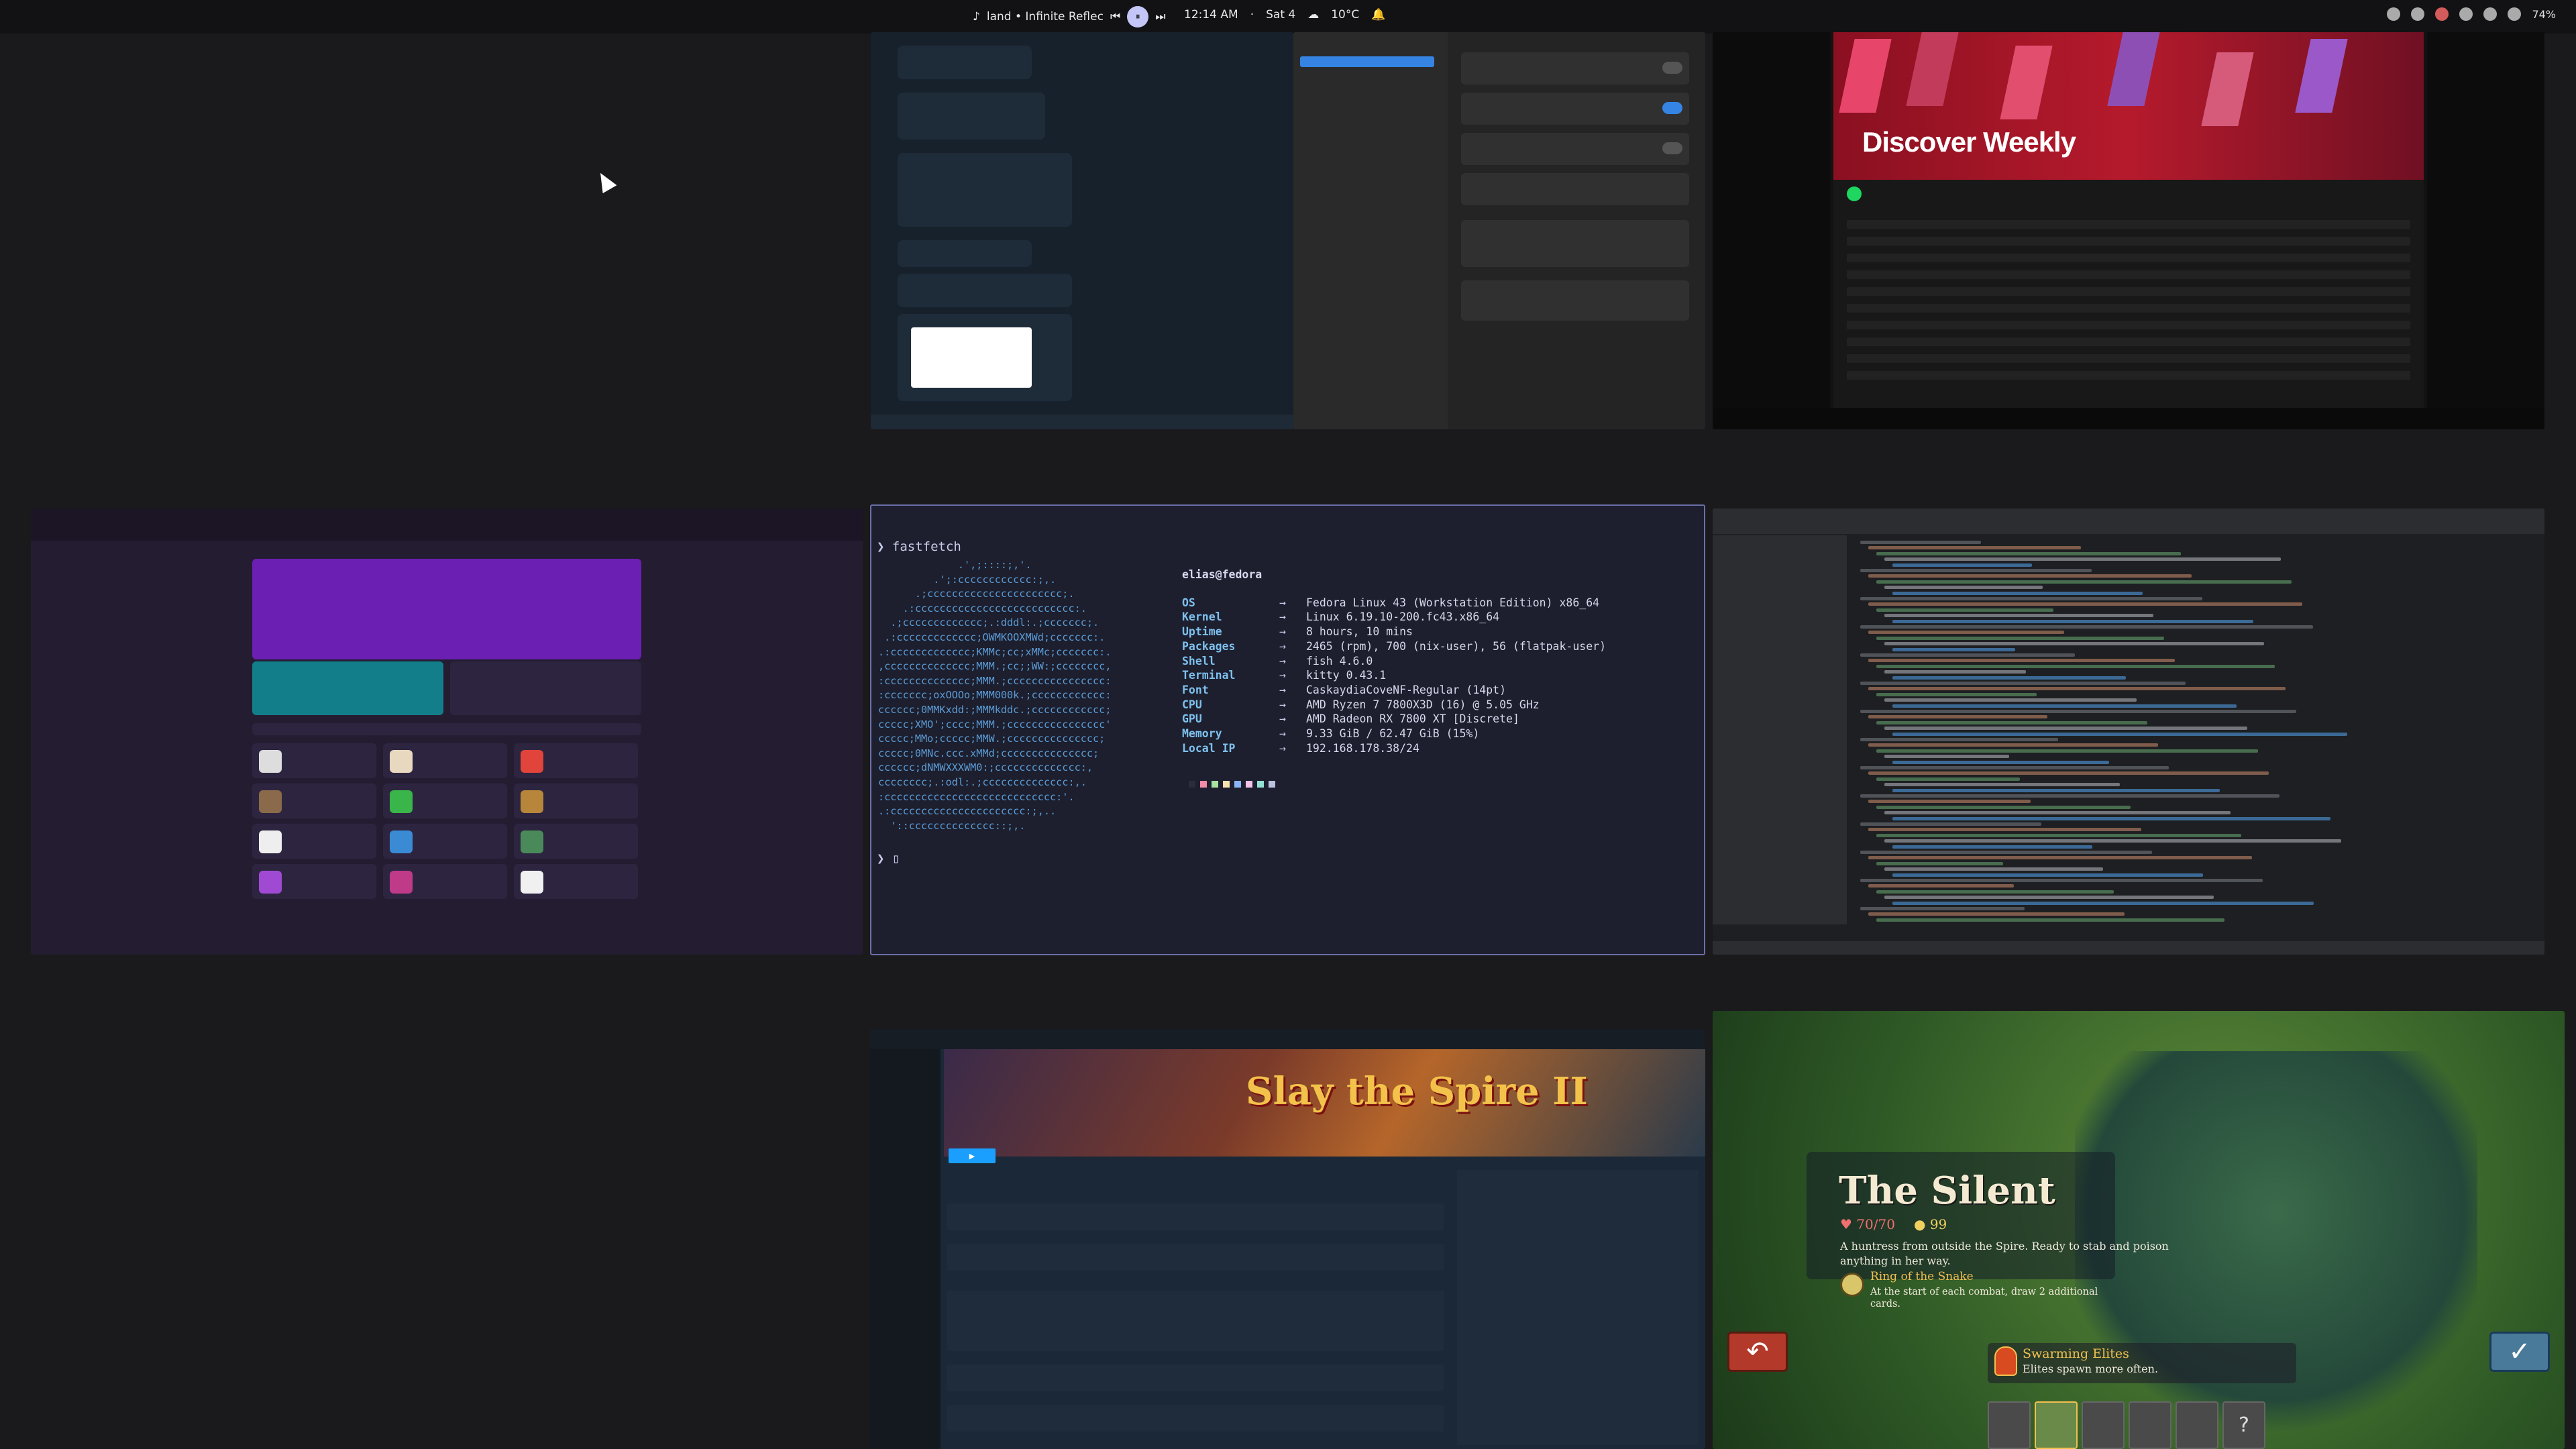  Describe the element at coordinates (2189, 729) in the screenshot. I see `code-editor` at that location.